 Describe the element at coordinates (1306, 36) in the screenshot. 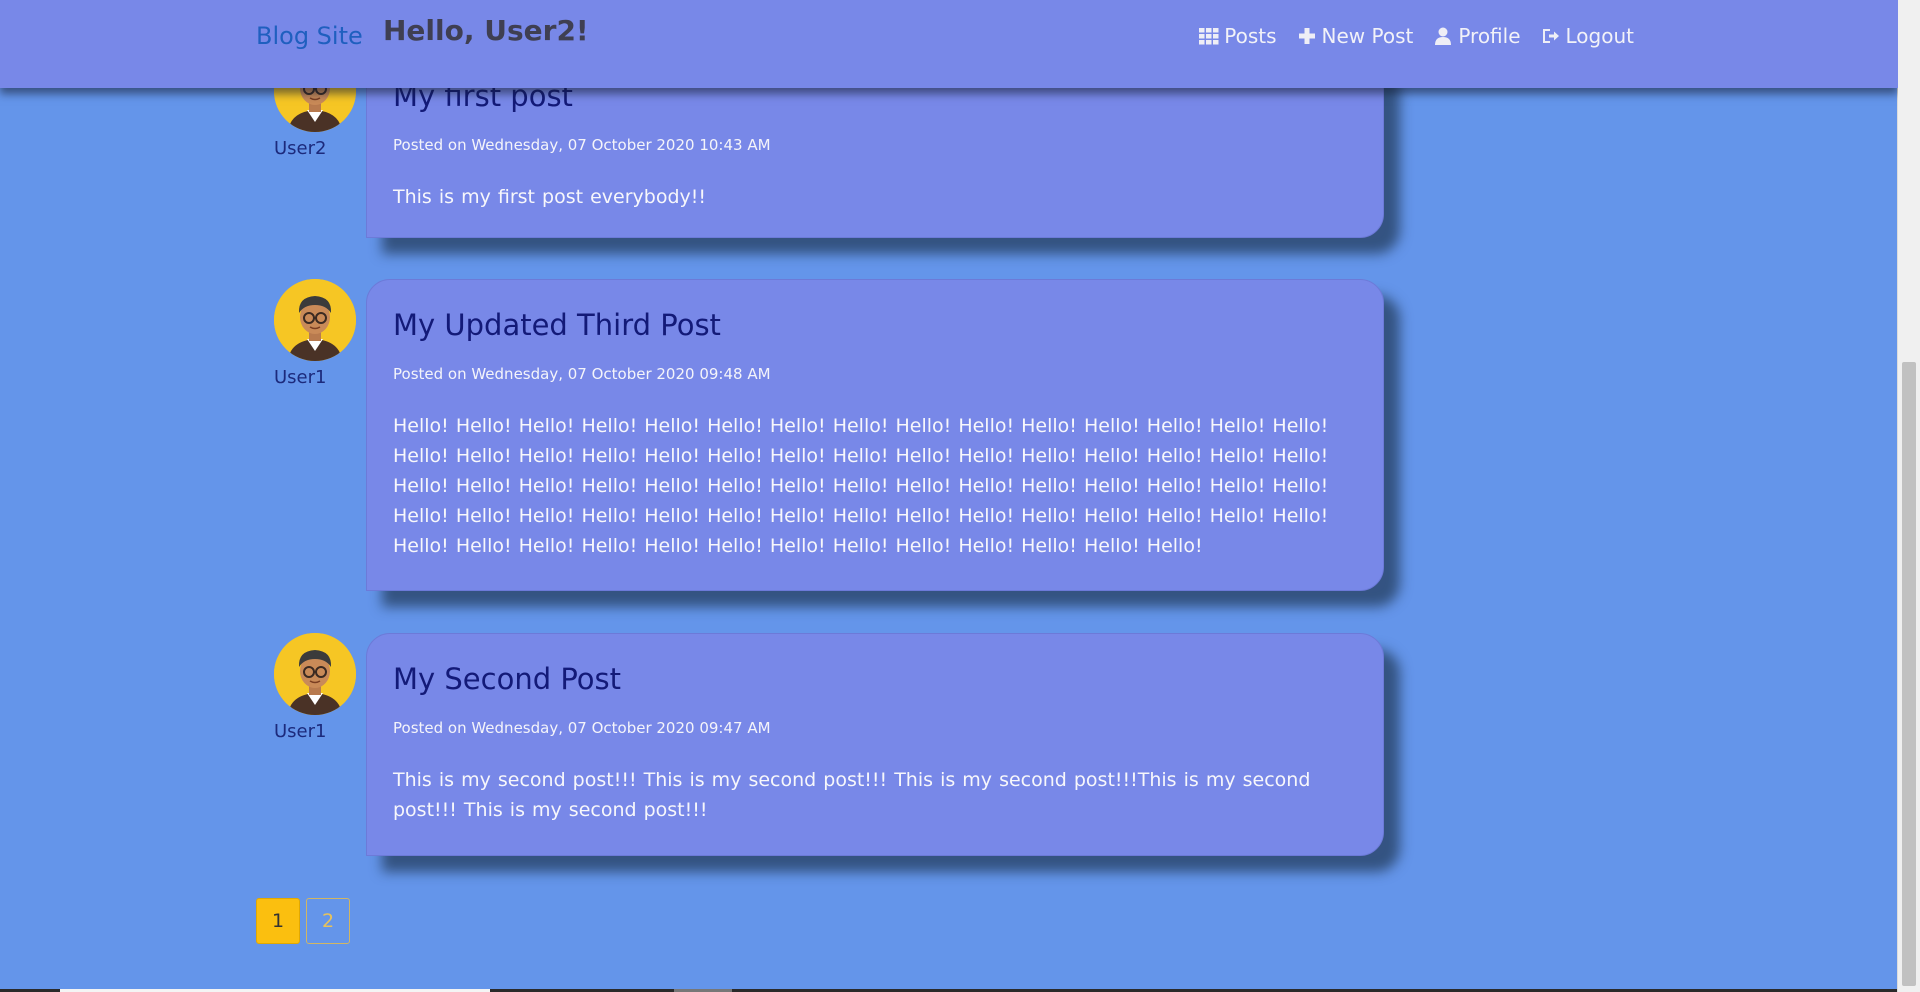

I see `plus-icon` at that location.